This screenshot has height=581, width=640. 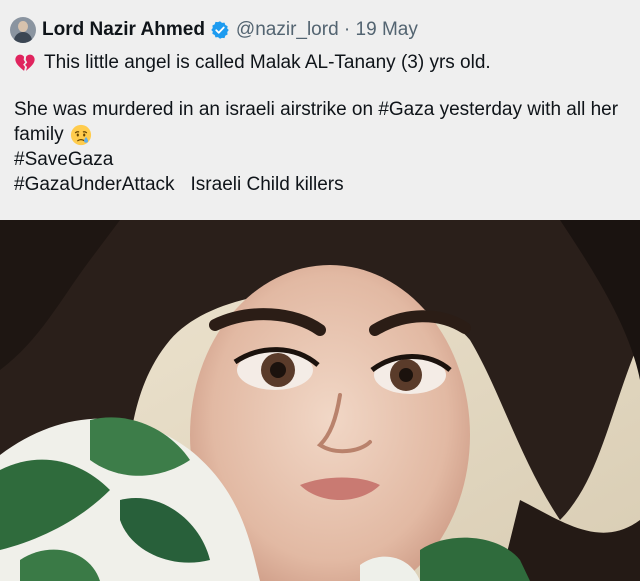 I want to click on crying-face-emoji, so click(x=80, y=134).